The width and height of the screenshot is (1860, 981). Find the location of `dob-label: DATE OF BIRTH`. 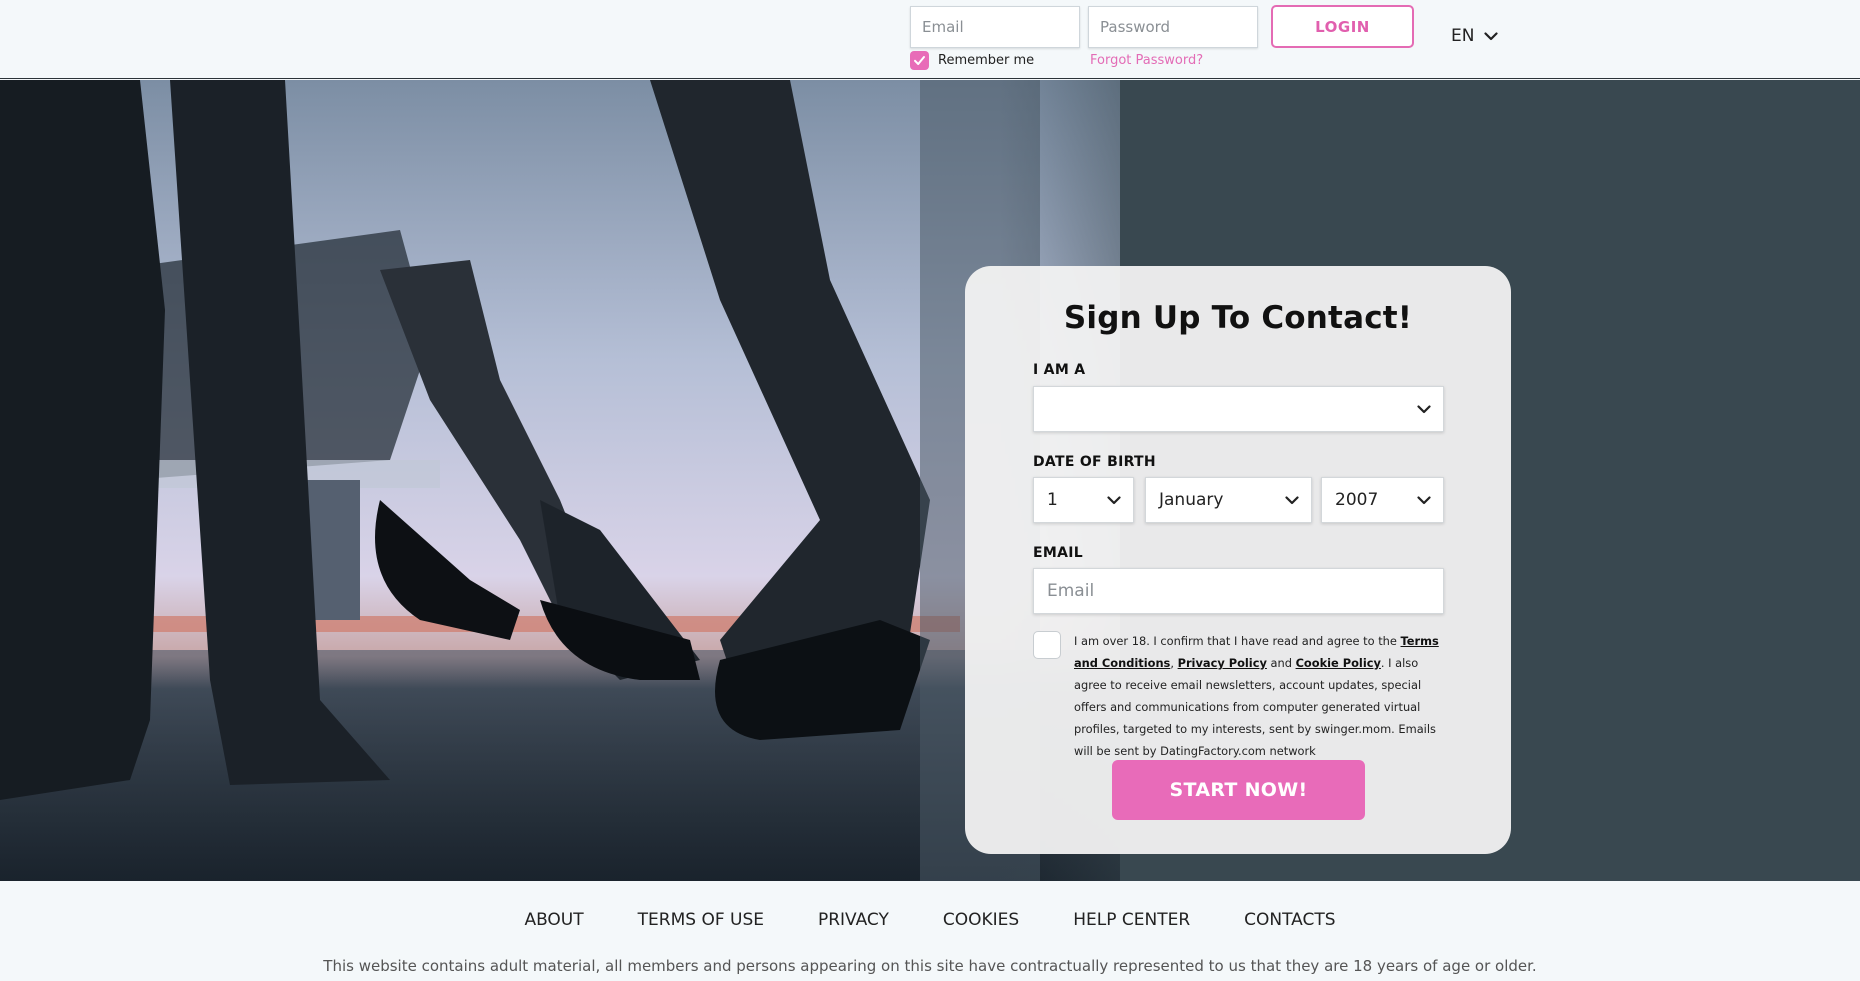

dob-label: DATE OF BIRTH is located at coordinates (1094, 462).